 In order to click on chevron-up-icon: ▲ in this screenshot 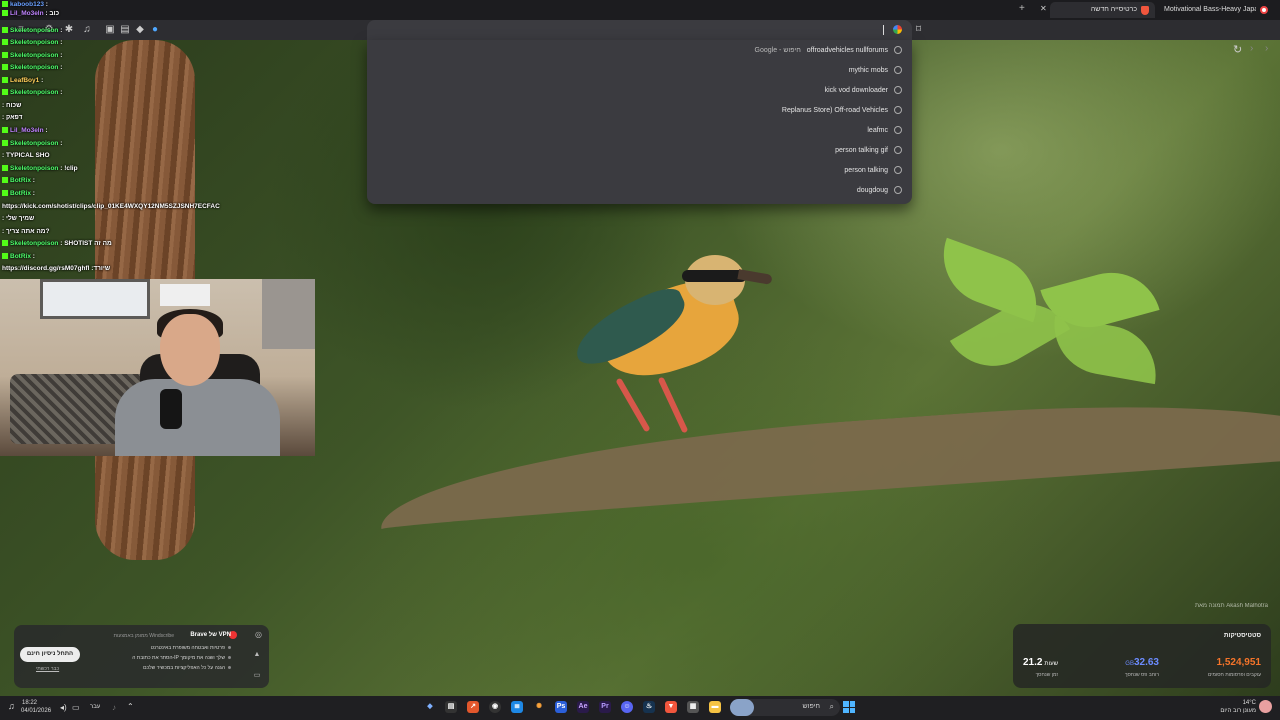, I will do `click(257, 655)`.